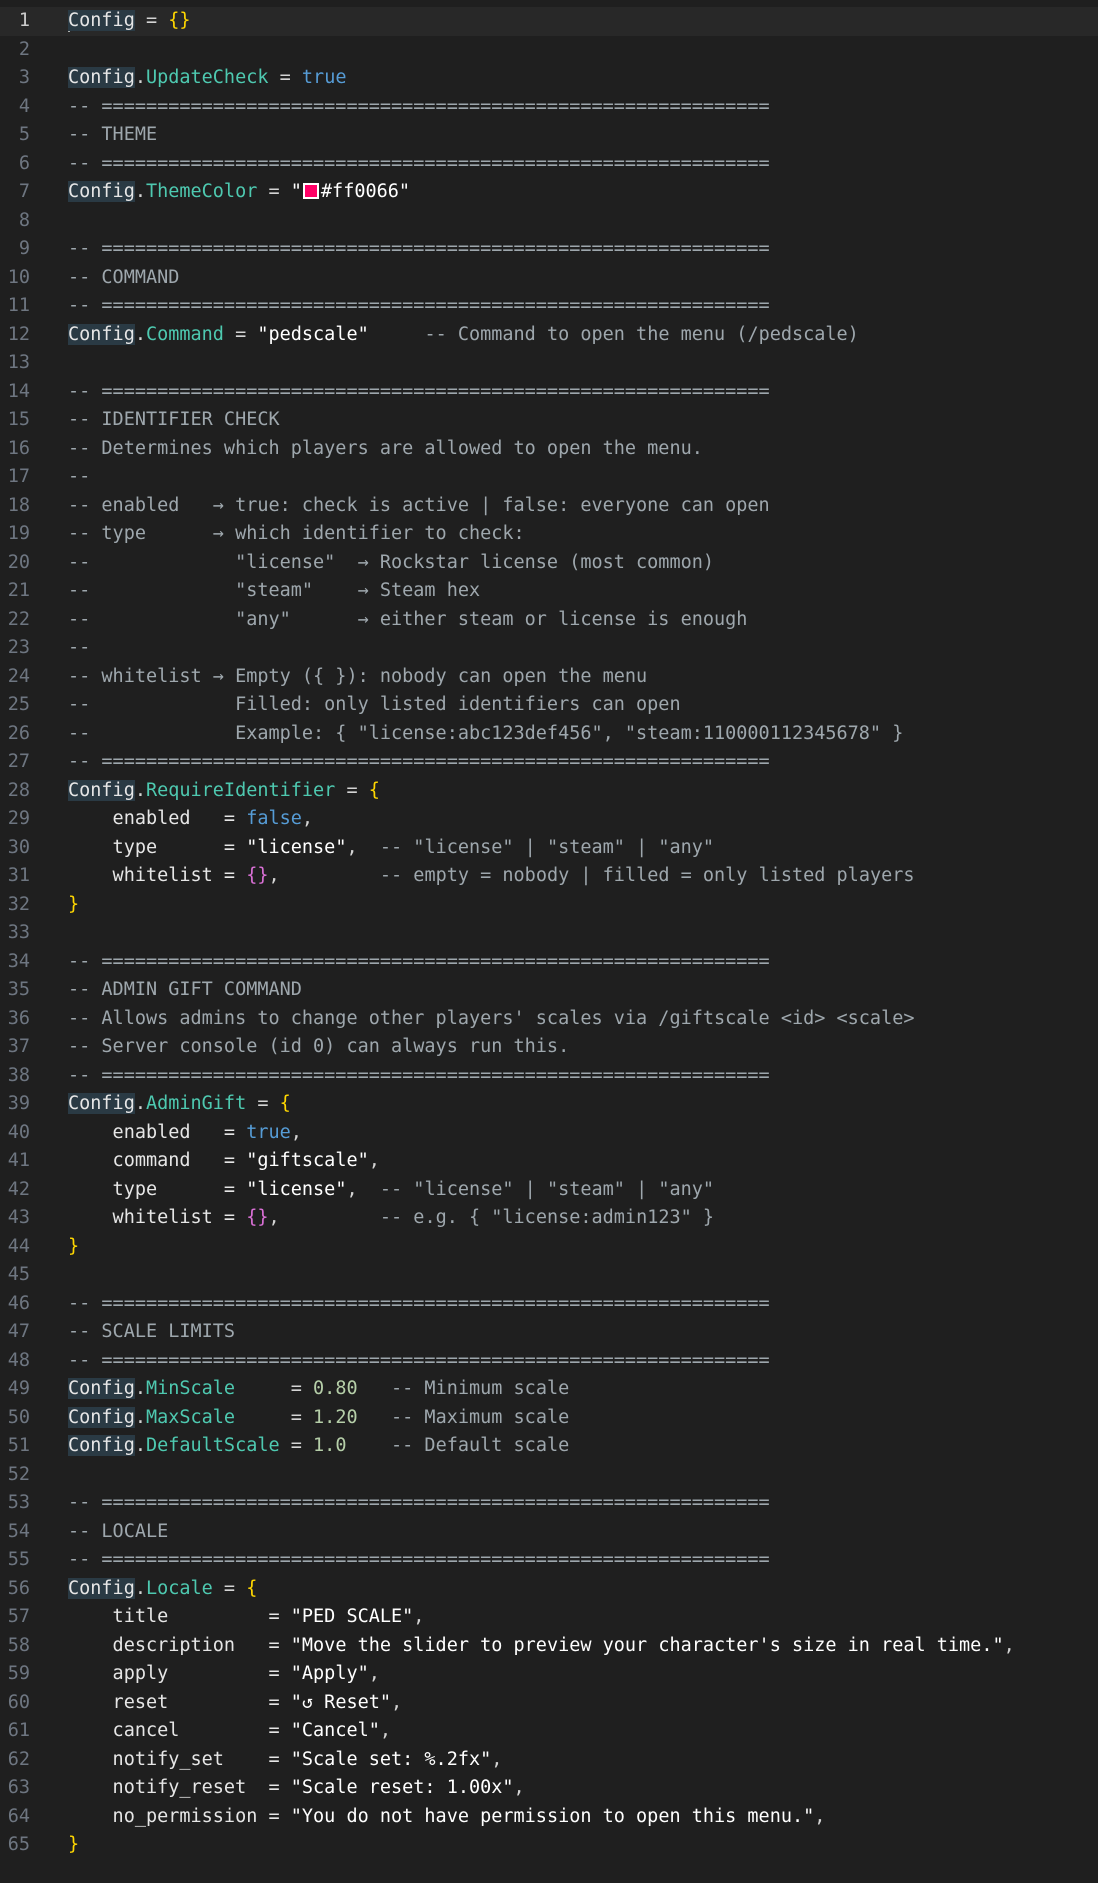 The width and height of the screenshot is (1098, 1883). Describe the element at coordinates (185, 1133) in the screenshot. I see `code-text: enabled = true,` at that location.